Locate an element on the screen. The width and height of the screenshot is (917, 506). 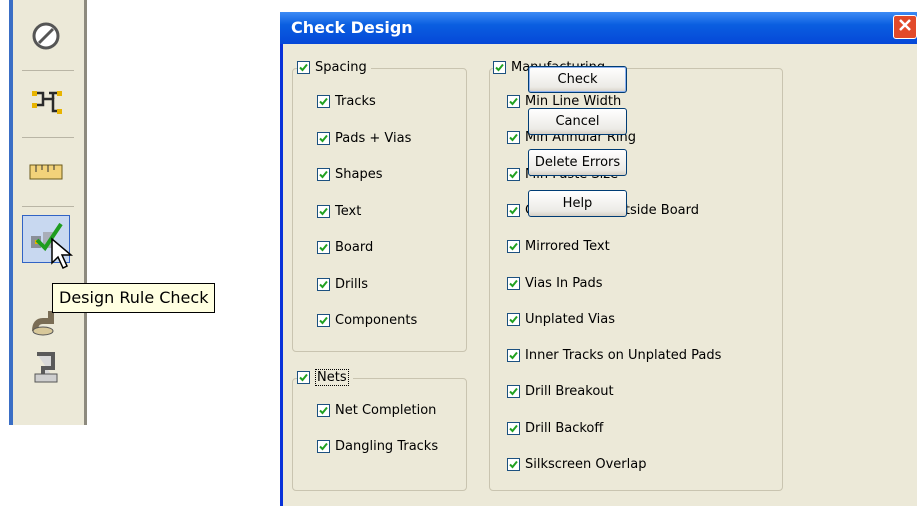
checkbox-label: Drill Breakout is located at coordinates (569, 392).